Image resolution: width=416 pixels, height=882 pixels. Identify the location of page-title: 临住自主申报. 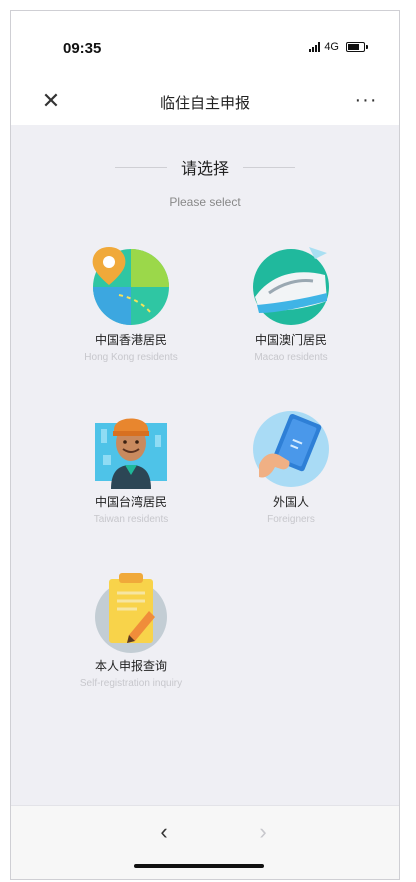
(204, 103).